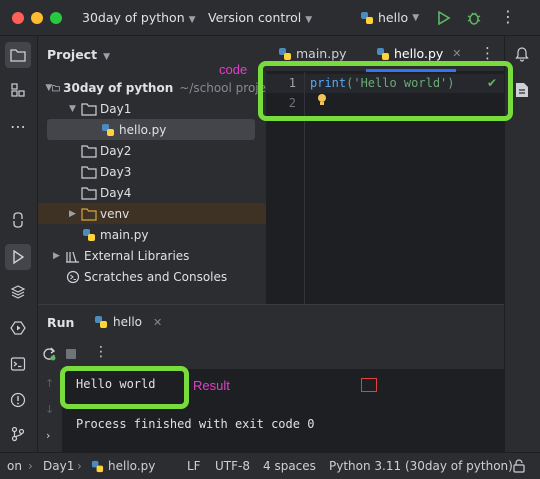 The image size is (540, 479). I want to click on terminal-icon, so click(18, 364).